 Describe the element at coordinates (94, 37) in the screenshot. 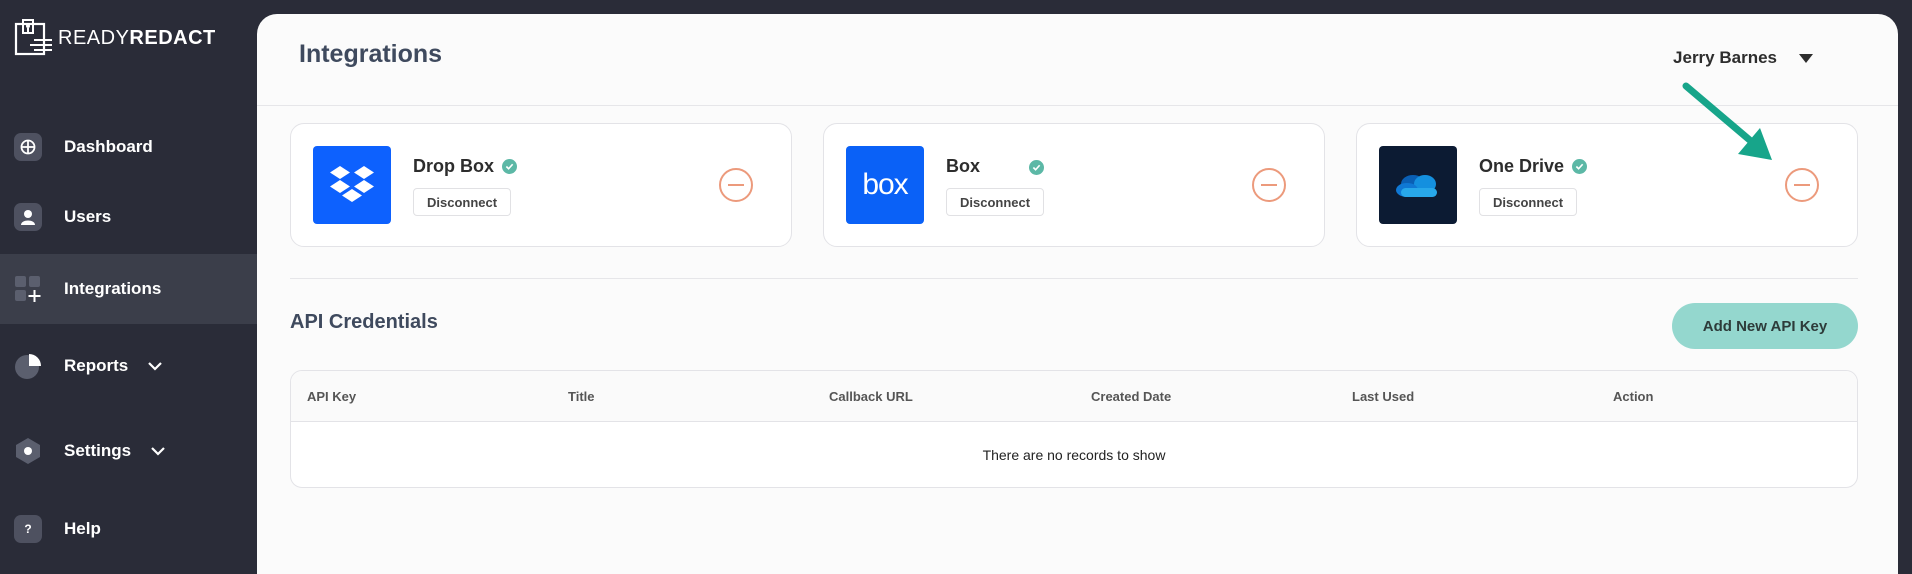

I see `brand-name-light: READY` at that location.